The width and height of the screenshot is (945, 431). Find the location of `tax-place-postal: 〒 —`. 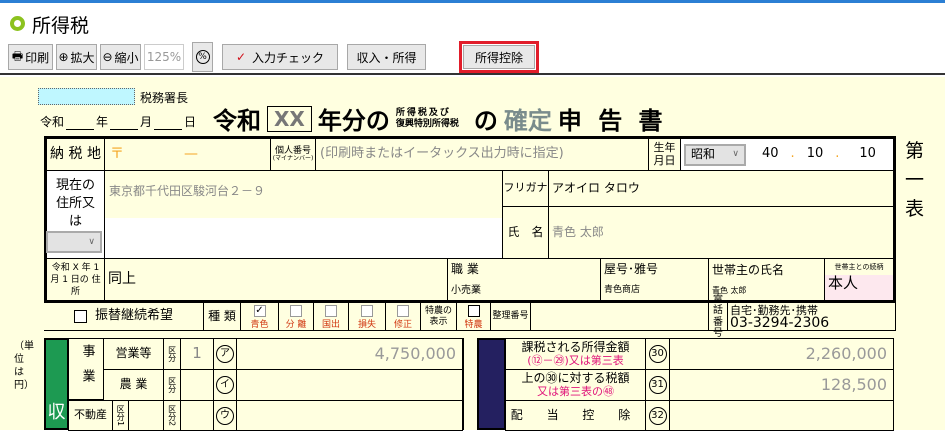

tax-place-postal: 〒 — is located at coordinates (187, 153).